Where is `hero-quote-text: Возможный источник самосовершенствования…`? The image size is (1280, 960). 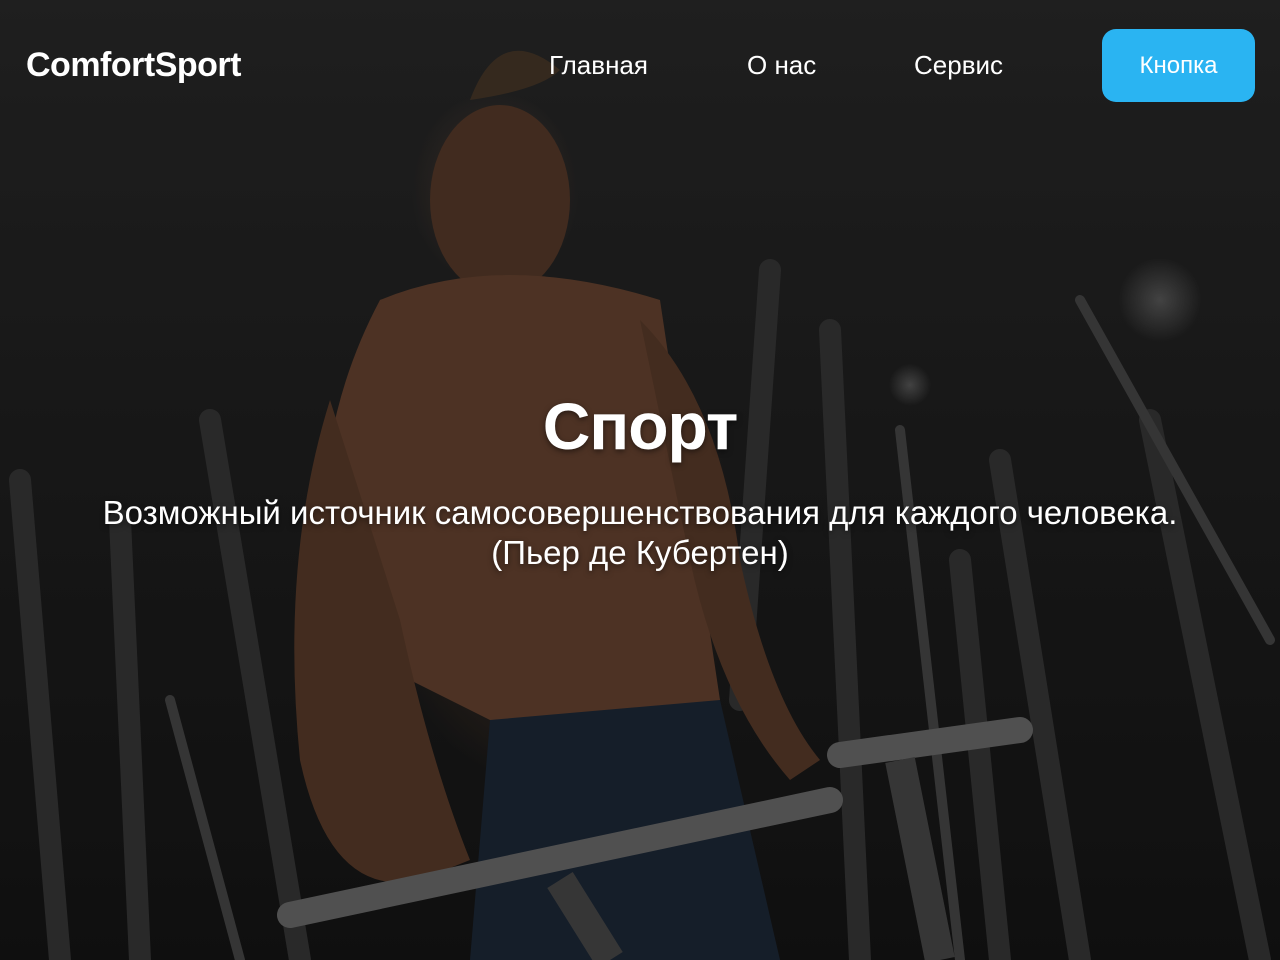 hero-quote-text: Возможный источник самосовершенствования… is located at coordinates (640, 512).